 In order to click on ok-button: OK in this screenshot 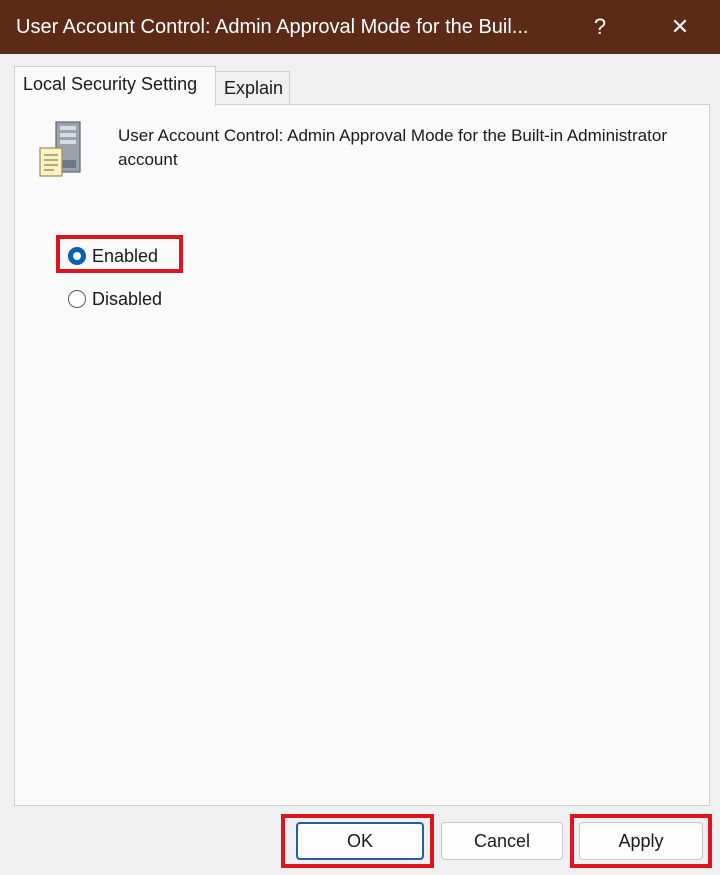, I will do `click(360, 841)`.